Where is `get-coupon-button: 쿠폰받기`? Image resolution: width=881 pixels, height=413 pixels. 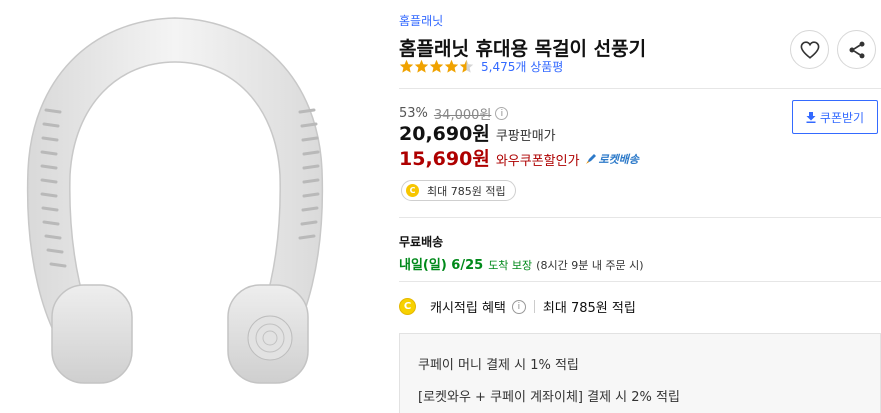
get-coupon-button: 쿠폰받기 is located at coordinates (835, 117).